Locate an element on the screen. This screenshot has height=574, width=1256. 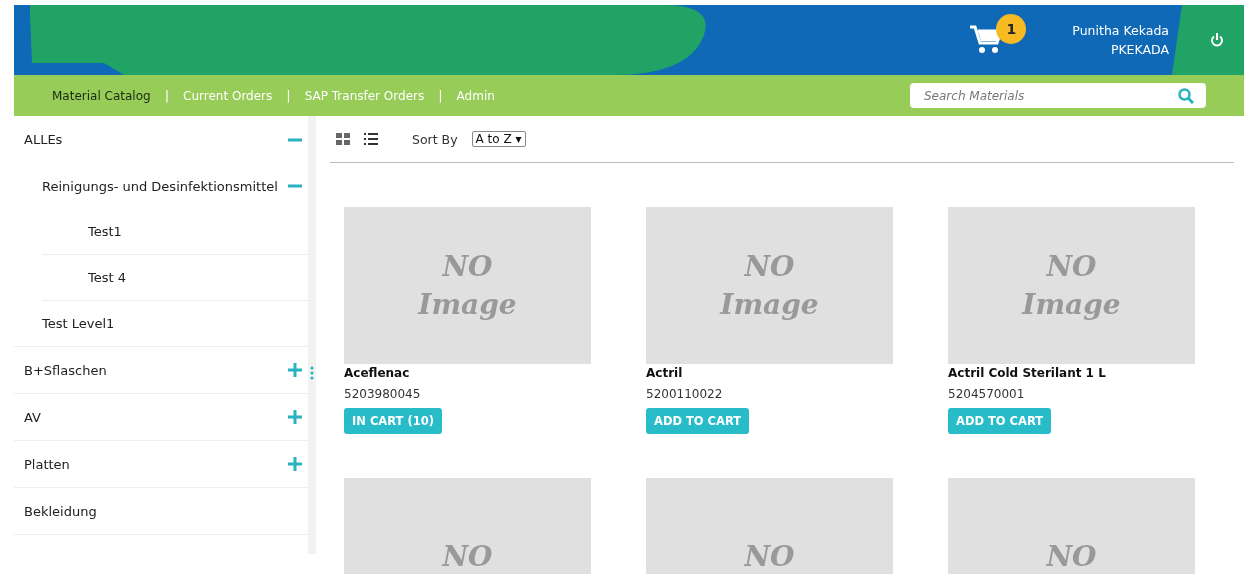
search-icon is located at coordinates (1186, 96).